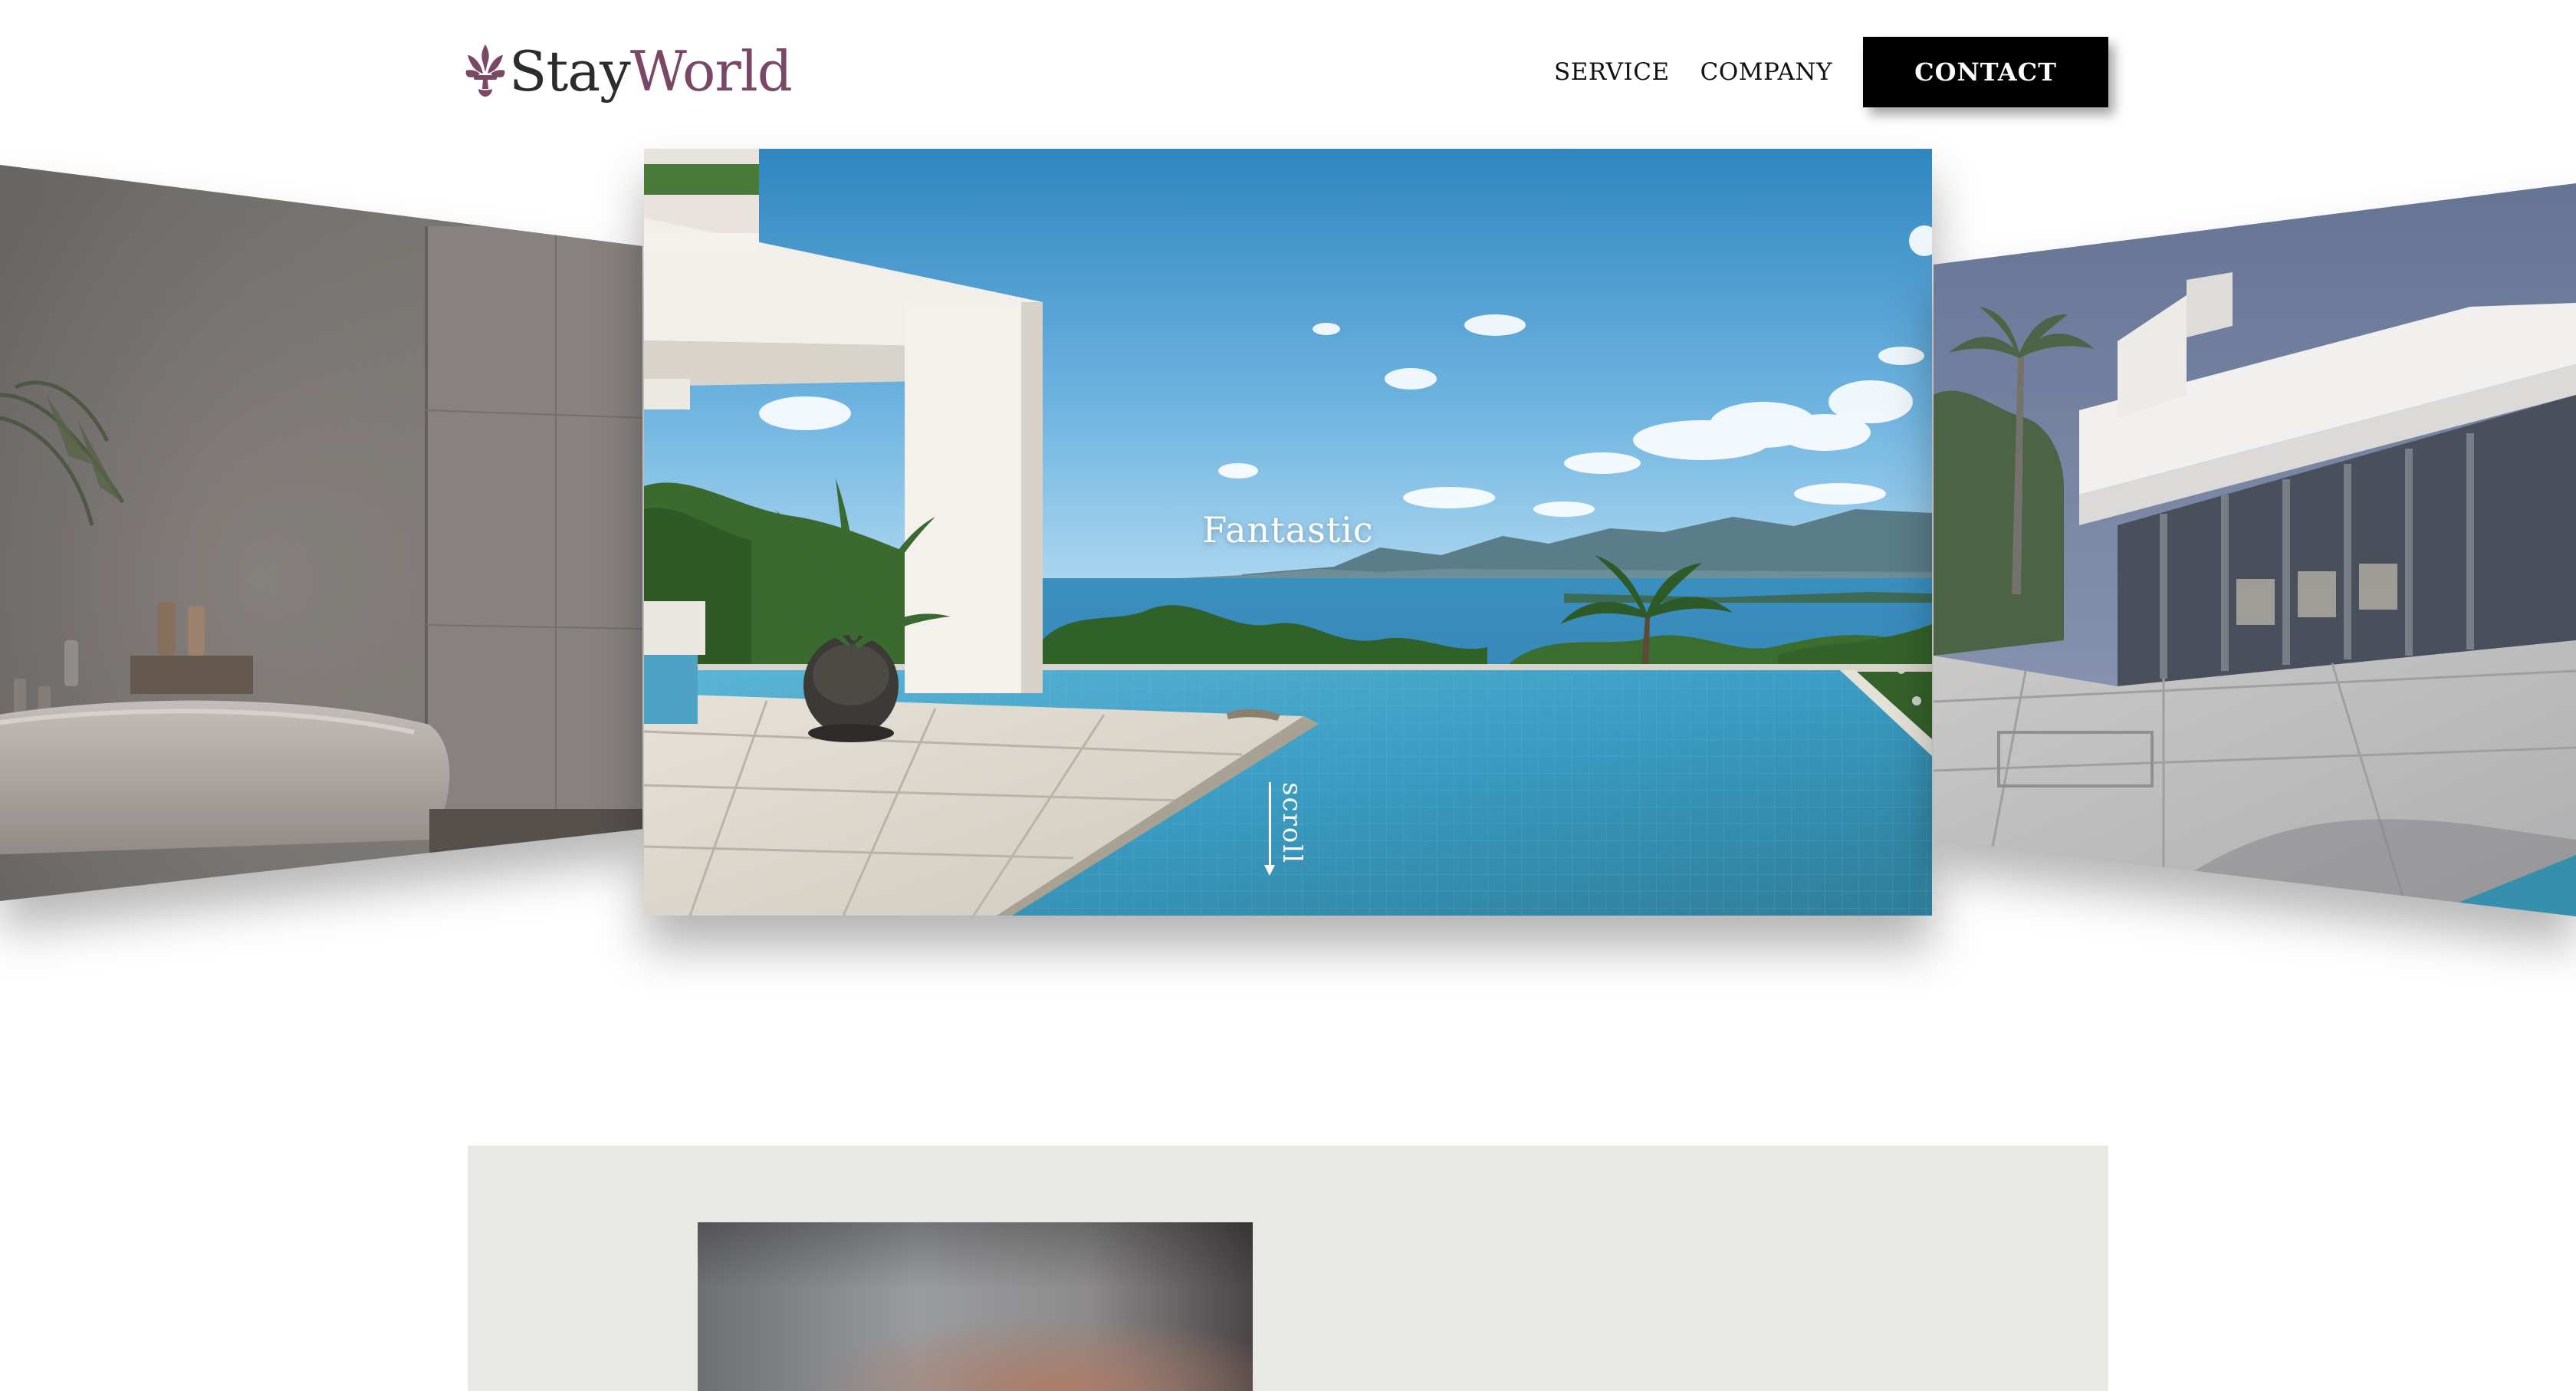 This screenshot has width=2576, height=1391. I want to click on fleur-de-lis-icon, so click(485, 70).